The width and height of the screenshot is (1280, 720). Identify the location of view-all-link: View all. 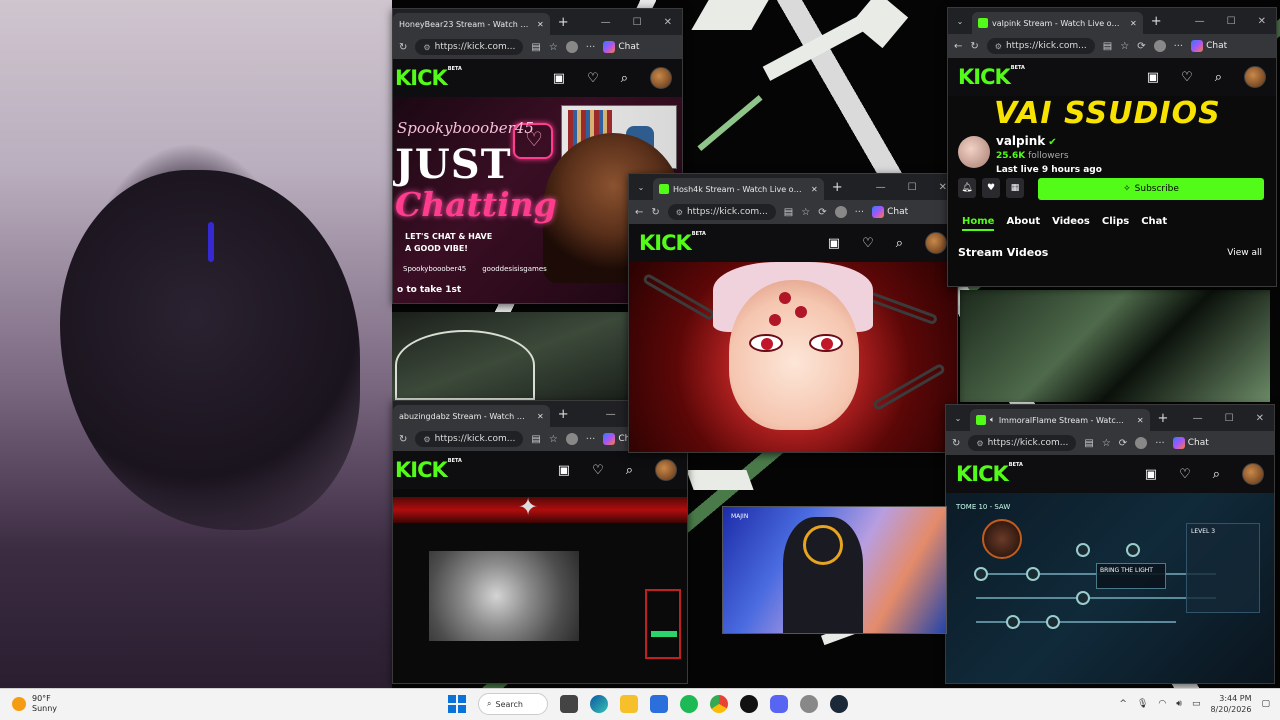
(1244, 253).